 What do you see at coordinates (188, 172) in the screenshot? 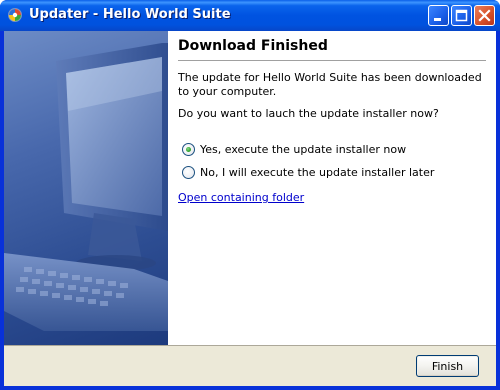
I see `radio-button-unselected` at bounding box center [188, 172].